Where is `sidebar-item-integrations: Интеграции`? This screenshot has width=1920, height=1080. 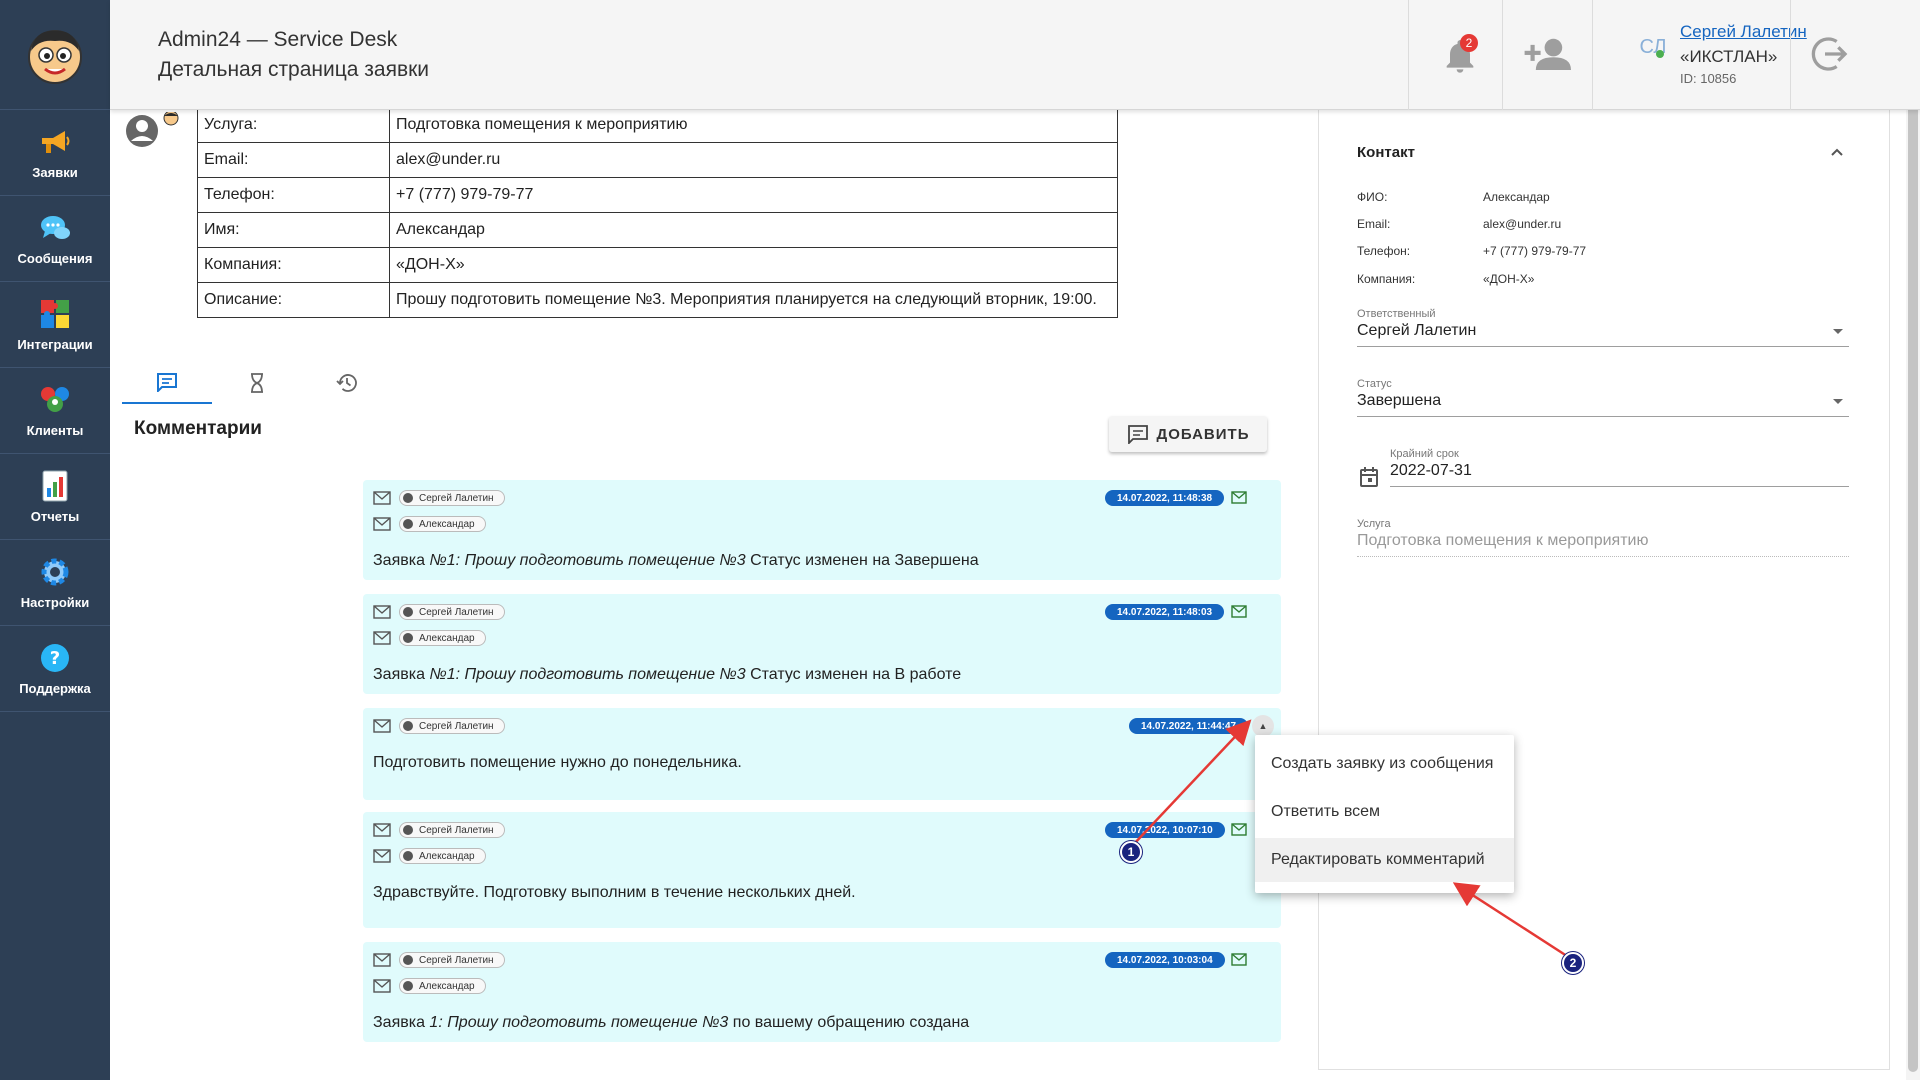
sidebar-item-integrations: Интеграции is located at coordinates (55, 325).